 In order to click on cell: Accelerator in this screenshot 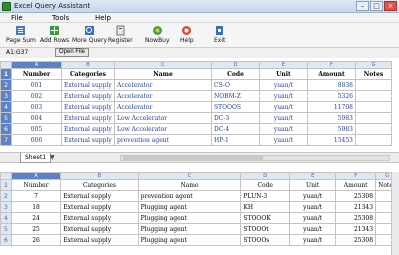, I will do `click(163, 96)`.